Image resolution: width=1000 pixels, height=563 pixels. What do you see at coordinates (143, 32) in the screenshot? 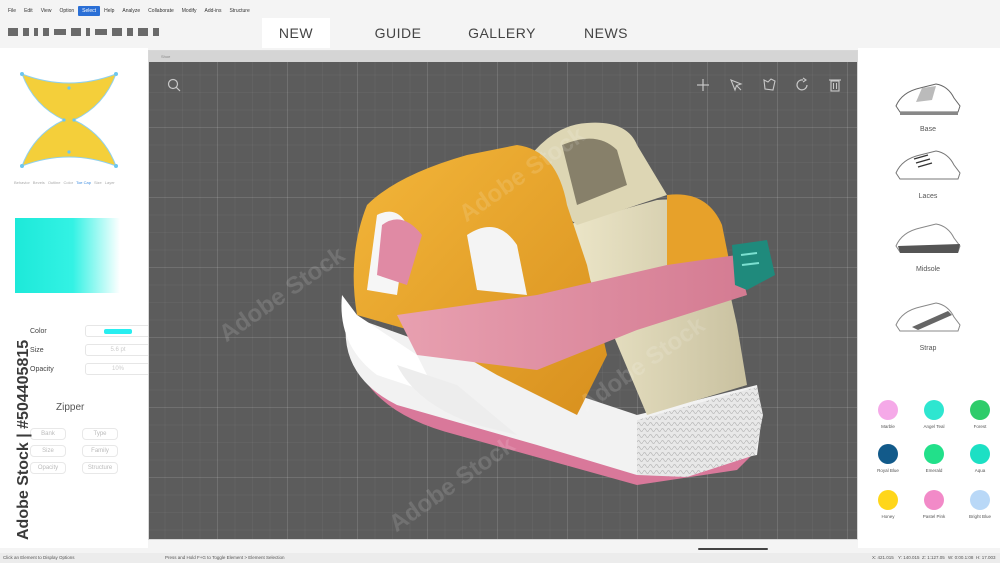
I see `tool-step-icon` at bounding box center [143, 32].